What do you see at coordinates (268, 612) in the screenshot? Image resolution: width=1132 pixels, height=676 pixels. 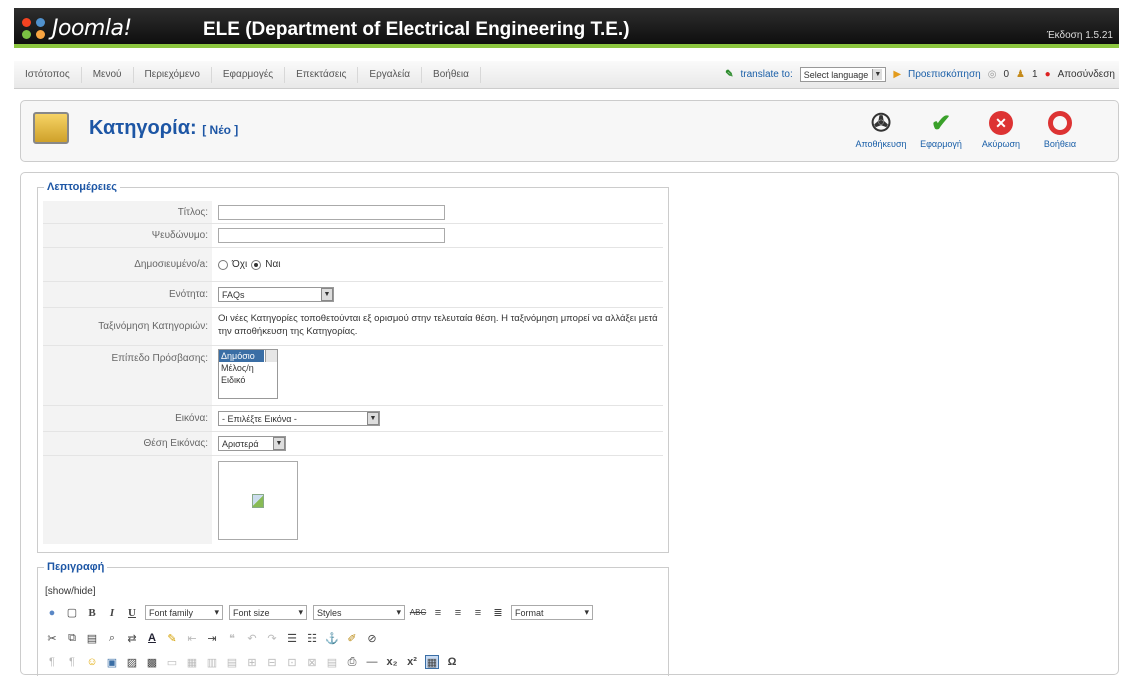 I see `font-size-select: Font size ▾` at bounding box center [268, 612].